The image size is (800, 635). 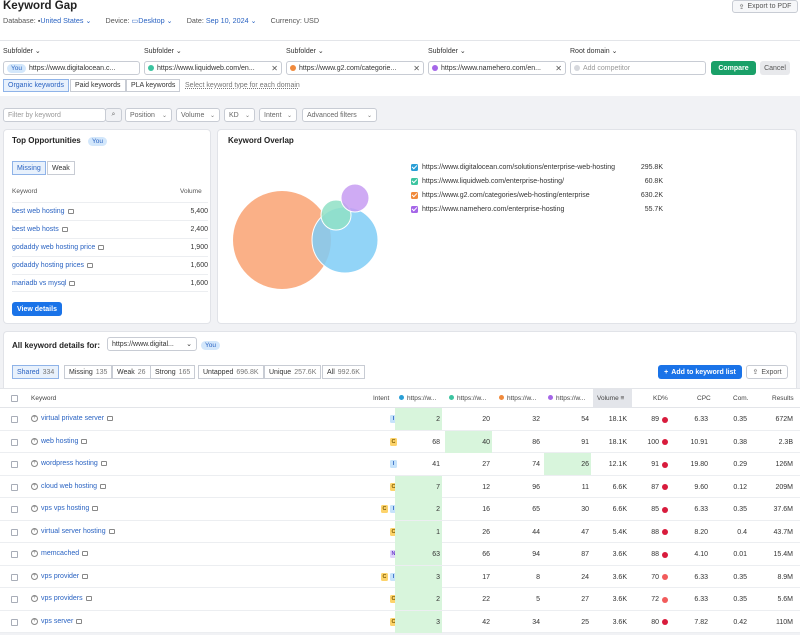 I want to click on paid-keywords-toggle: Paid keywords, so click(x=98, y=85).